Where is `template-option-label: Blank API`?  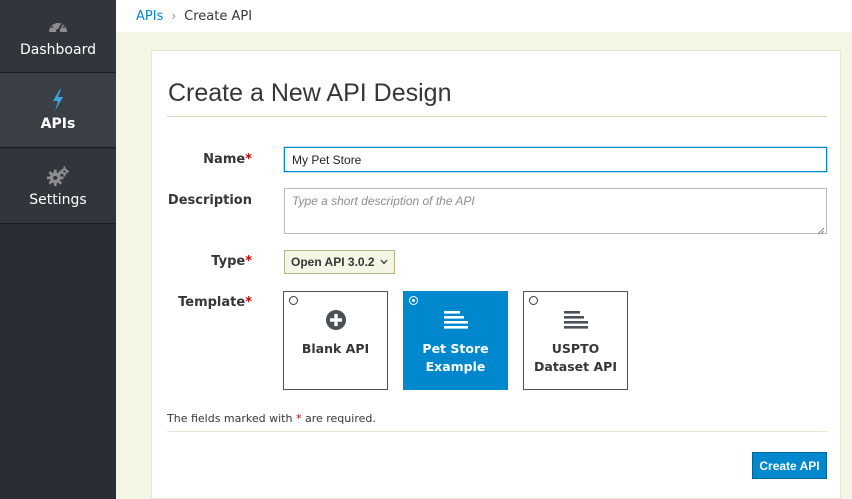 template-option-label: Blank API is located at coordinates (335, 348).